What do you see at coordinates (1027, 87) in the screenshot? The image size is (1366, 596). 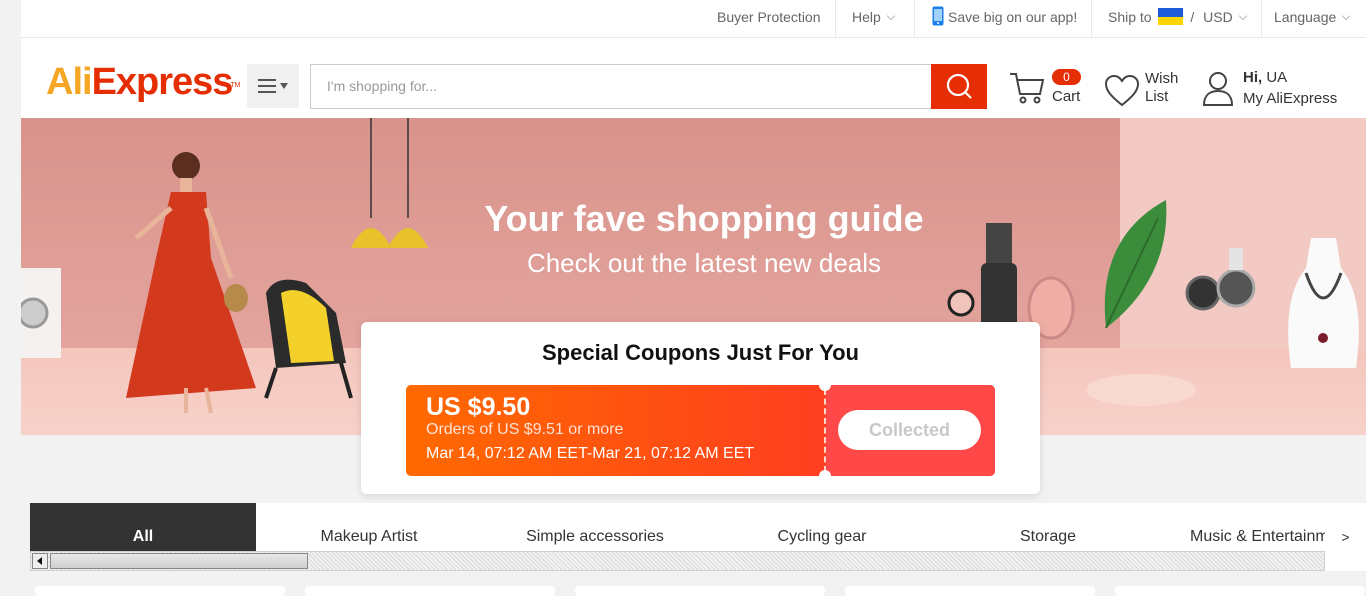 I see `cart-icon` at bounding box center [1027, 87].